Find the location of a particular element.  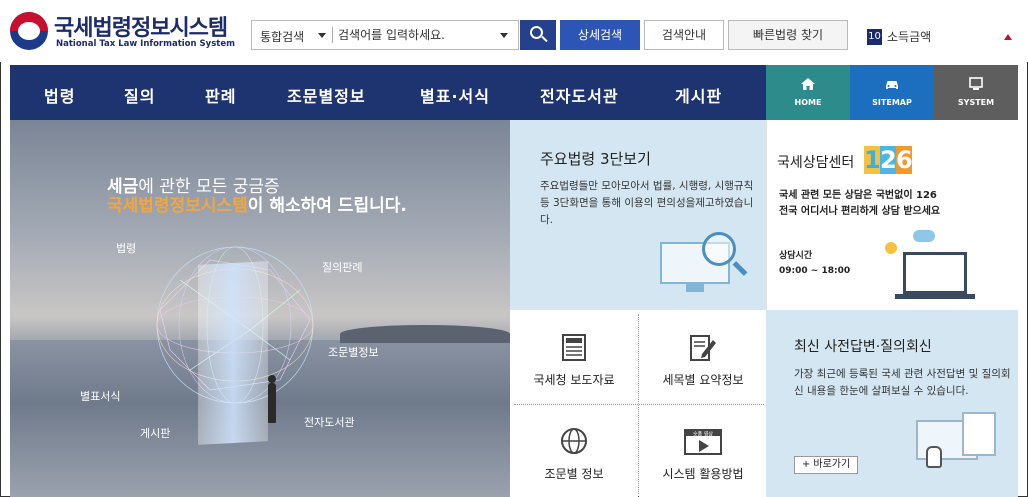

counsel-desc-line1: 국세 관련 모든 상담은 국번없이 126 is located at coordinates (858, 195).